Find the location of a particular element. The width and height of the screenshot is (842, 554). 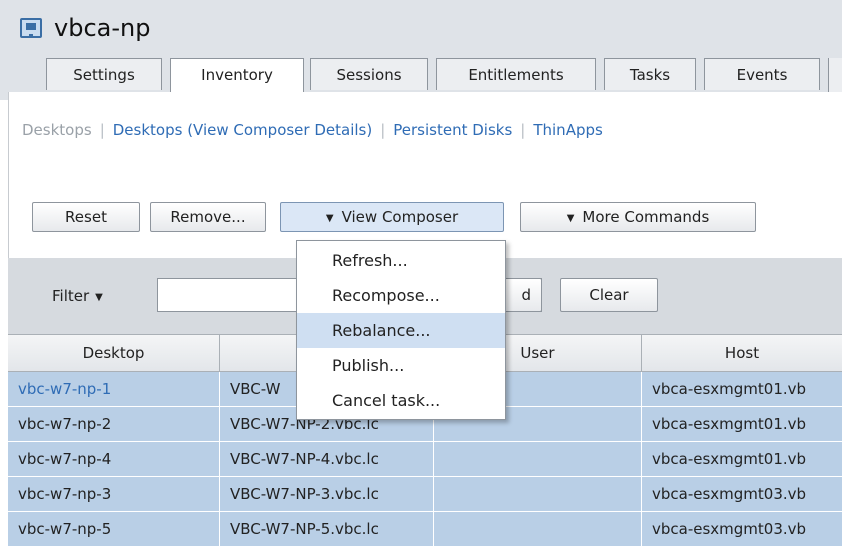

tab-events: Events is located at coordinates (762, 74).